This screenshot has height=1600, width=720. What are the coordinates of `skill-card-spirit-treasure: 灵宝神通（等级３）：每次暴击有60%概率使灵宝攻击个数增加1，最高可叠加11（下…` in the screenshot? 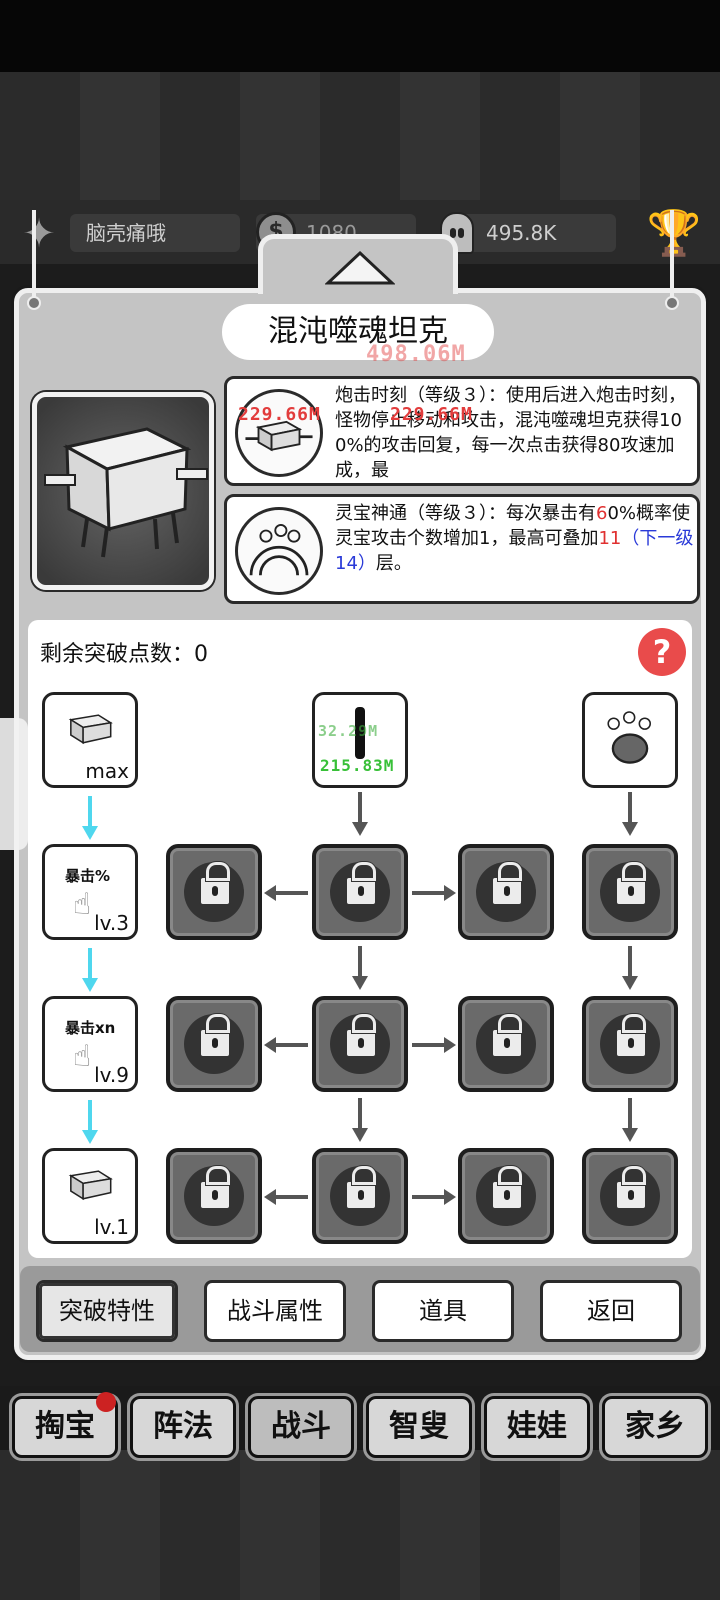 It's located at (462, 549).